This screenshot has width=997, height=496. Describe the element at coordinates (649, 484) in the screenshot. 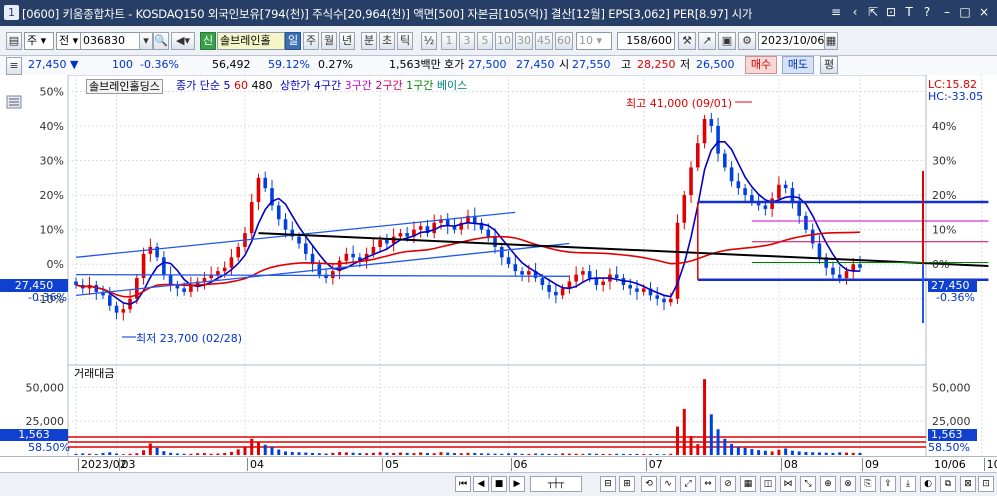

I see `tool-1-icon: ⟲` at that location.